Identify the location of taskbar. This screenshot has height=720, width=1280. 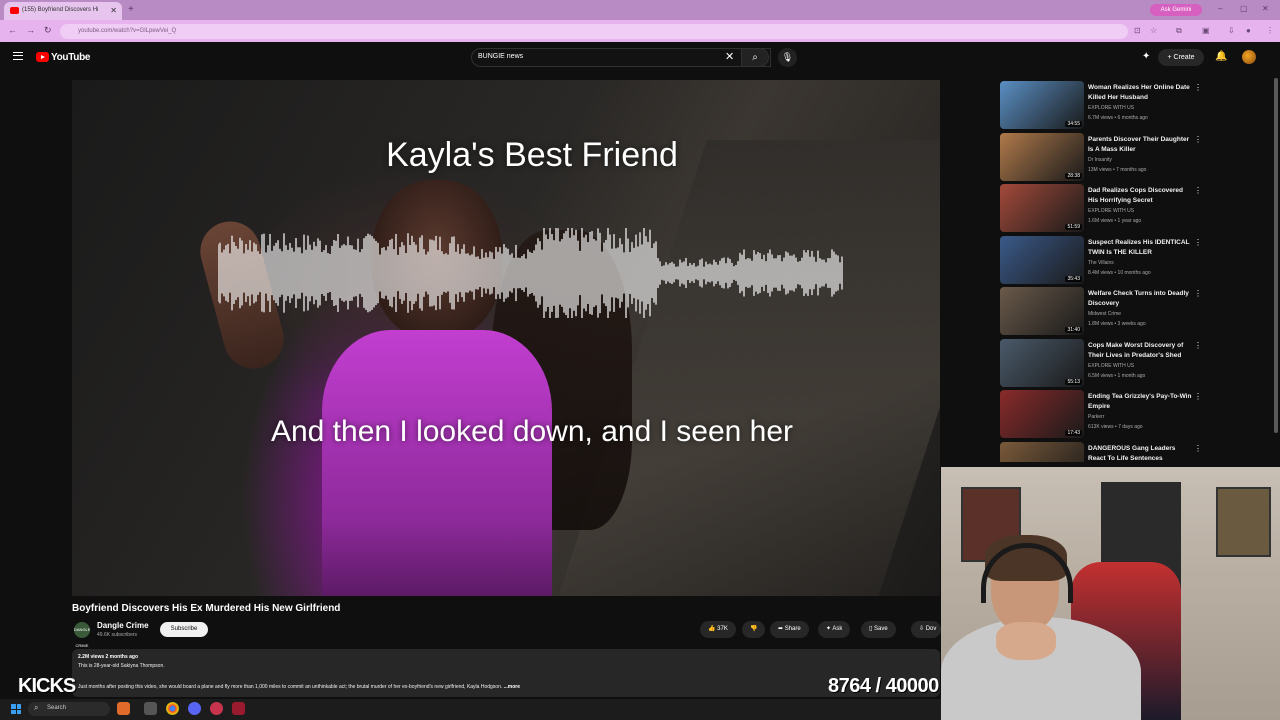
(470, 709).